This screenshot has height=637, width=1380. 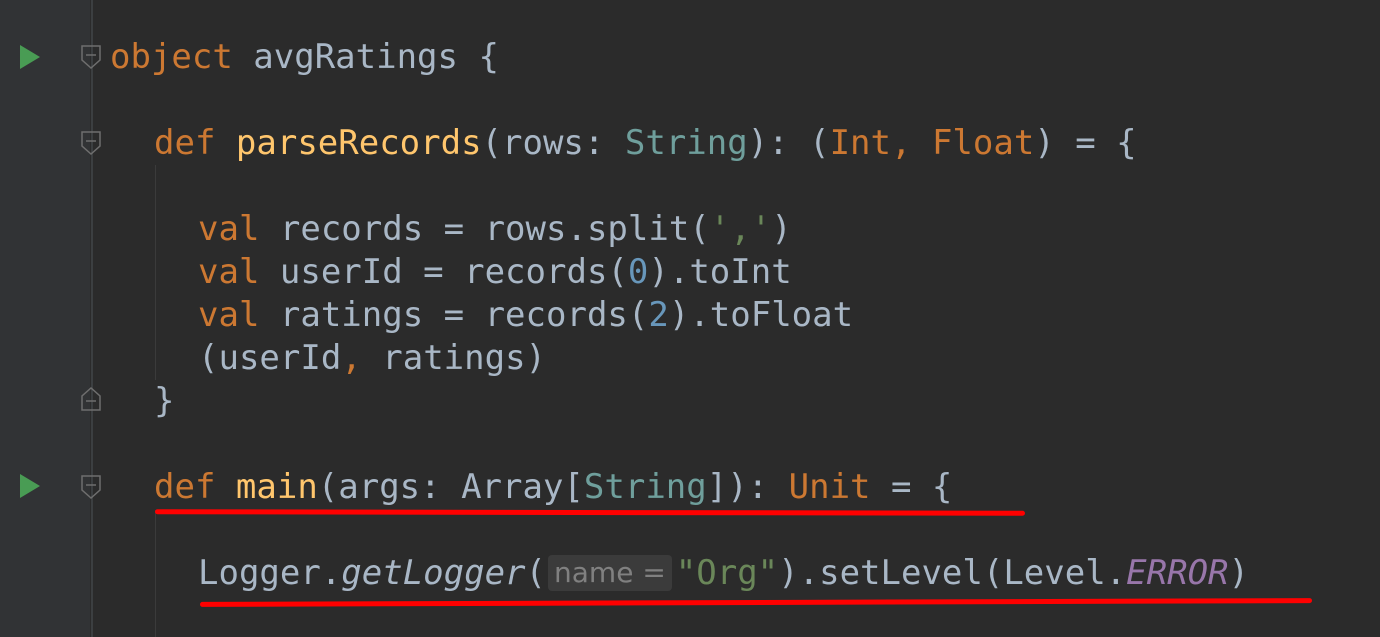 I want to click on code-line-userid: val userId = records(0).toInt, so click(x=495, y=272).